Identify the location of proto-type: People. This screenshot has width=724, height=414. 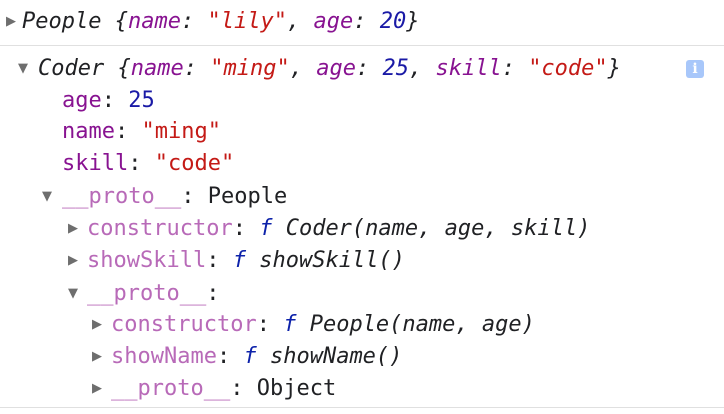
(247, 196).